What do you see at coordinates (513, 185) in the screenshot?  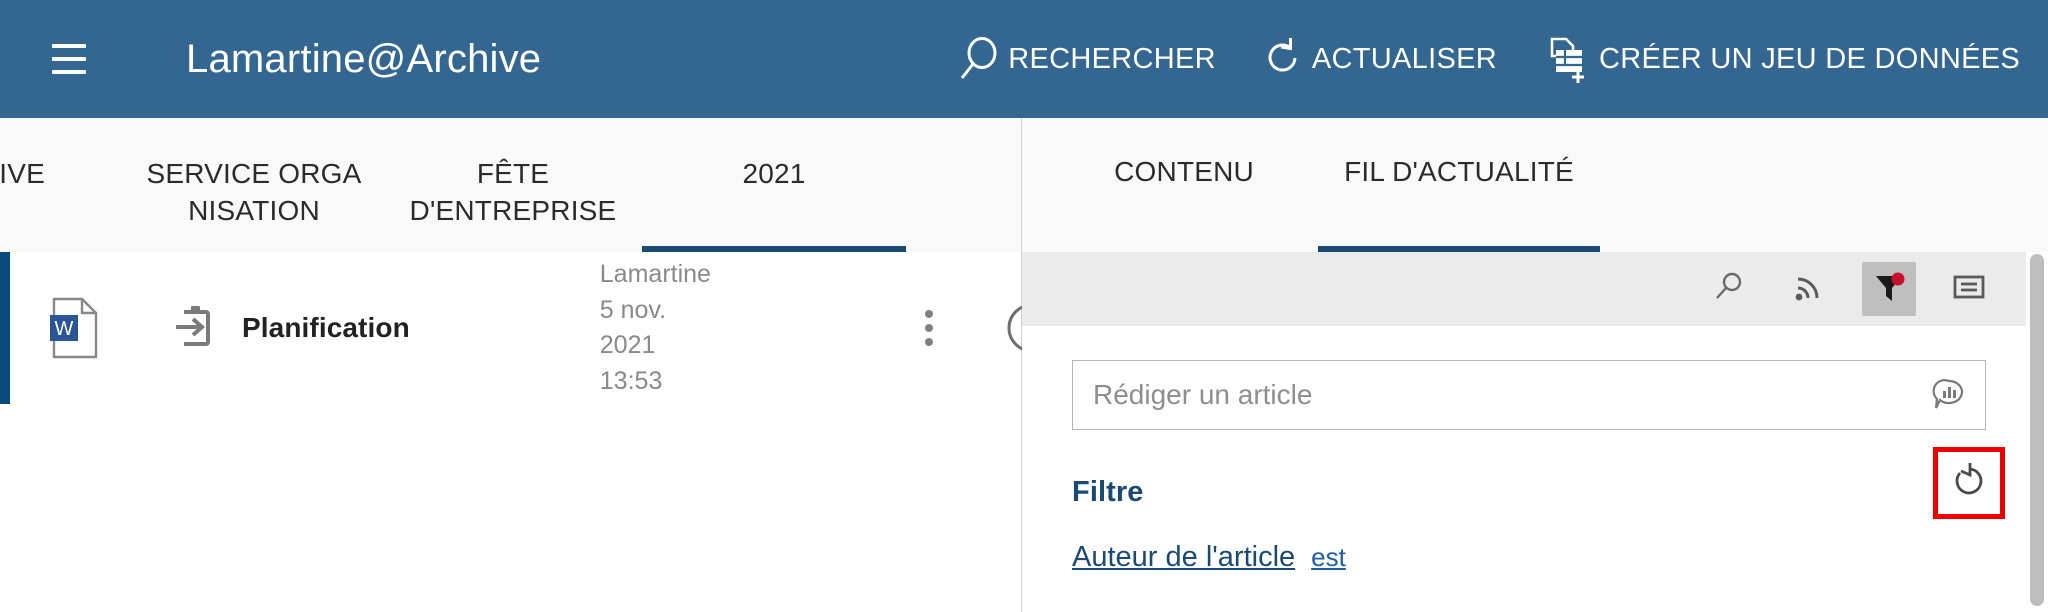 I see `tab-fete-dentreprise: FÊTE D'ENTREPRISE` at bounding box center [513, 185].